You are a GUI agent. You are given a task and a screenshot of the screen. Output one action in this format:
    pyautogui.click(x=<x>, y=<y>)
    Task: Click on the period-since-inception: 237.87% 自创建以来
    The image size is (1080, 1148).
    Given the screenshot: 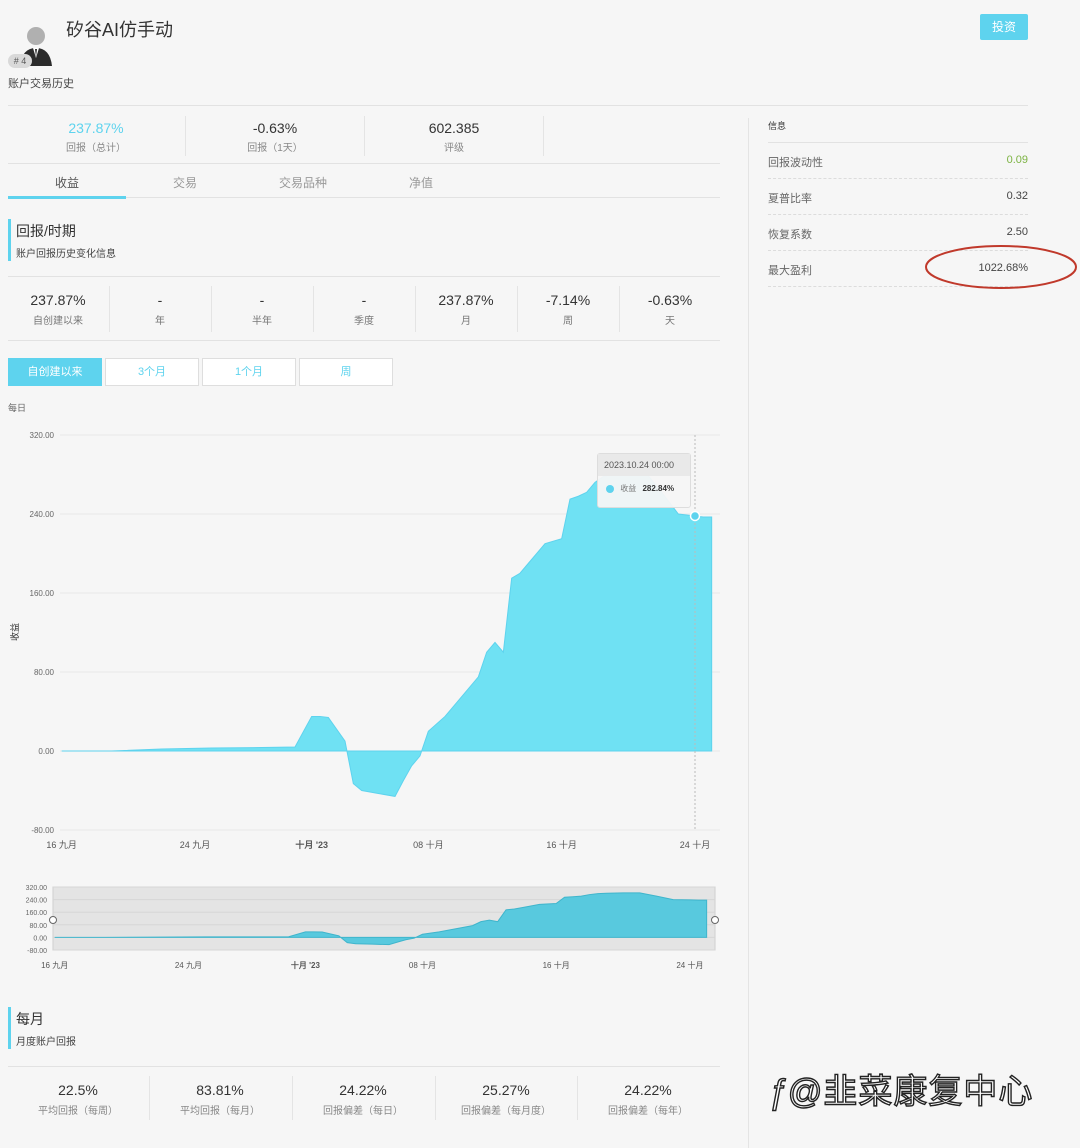 What is the action you would take?
    pyautogui.click(x=58, y=309)
    